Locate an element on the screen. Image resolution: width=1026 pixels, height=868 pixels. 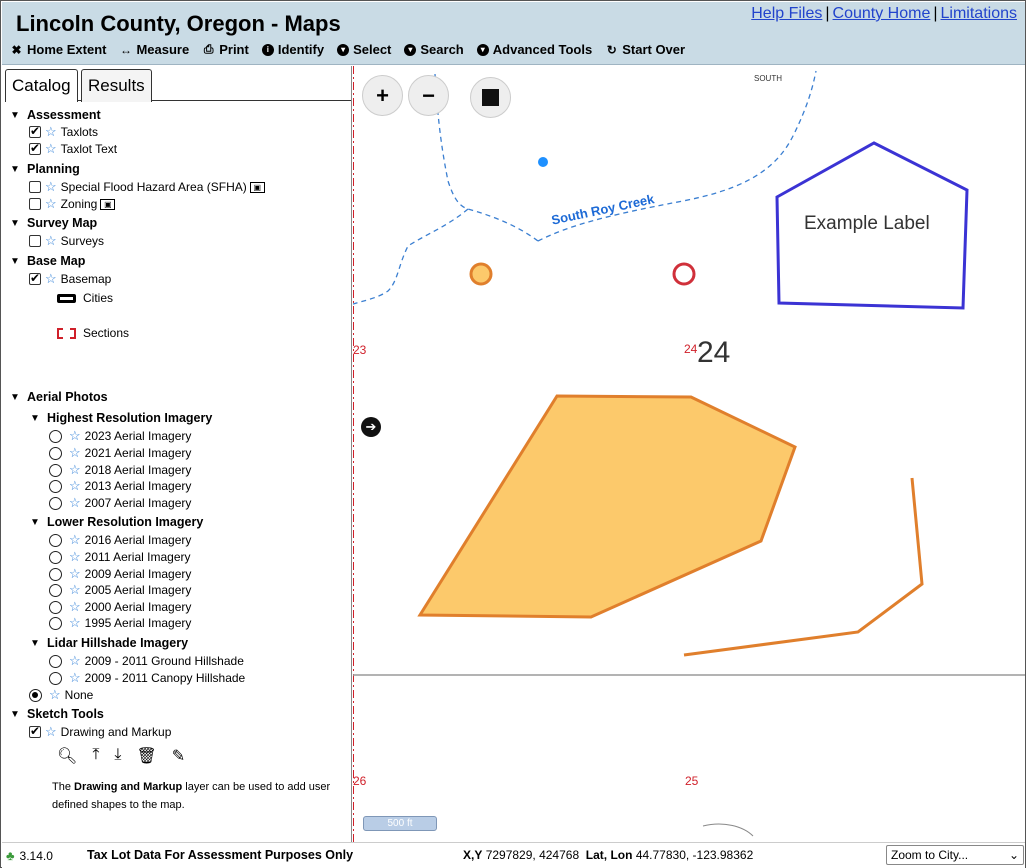
zoom-icon: 🔍︎ is located at coordinates (67, 756).